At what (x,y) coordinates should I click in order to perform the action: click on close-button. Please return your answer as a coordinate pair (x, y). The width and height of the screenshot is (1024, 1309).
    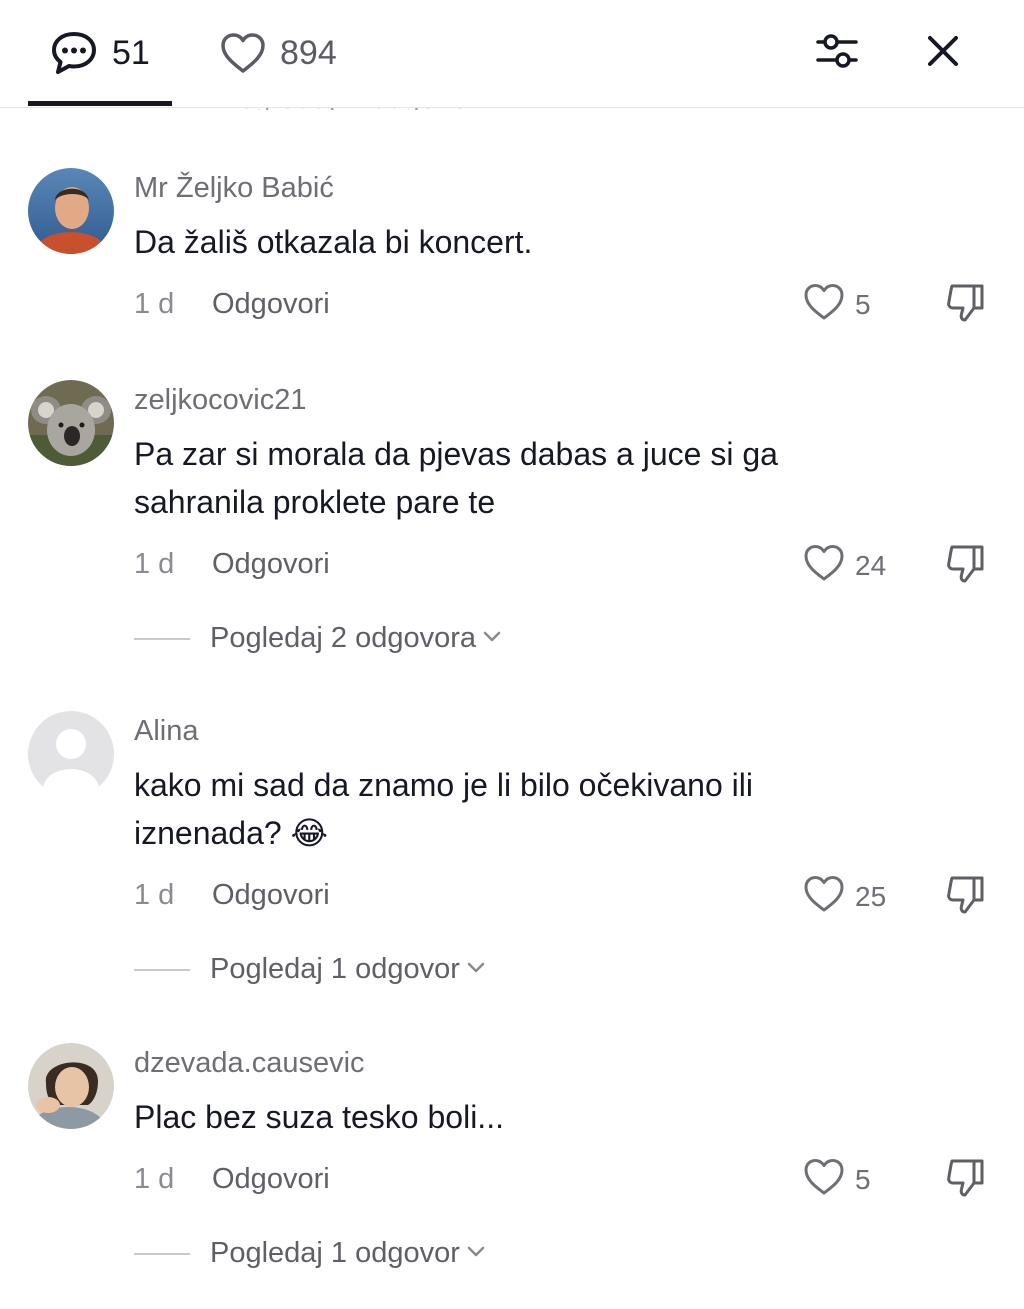
    Looking at the image, I should click on (943, 53).